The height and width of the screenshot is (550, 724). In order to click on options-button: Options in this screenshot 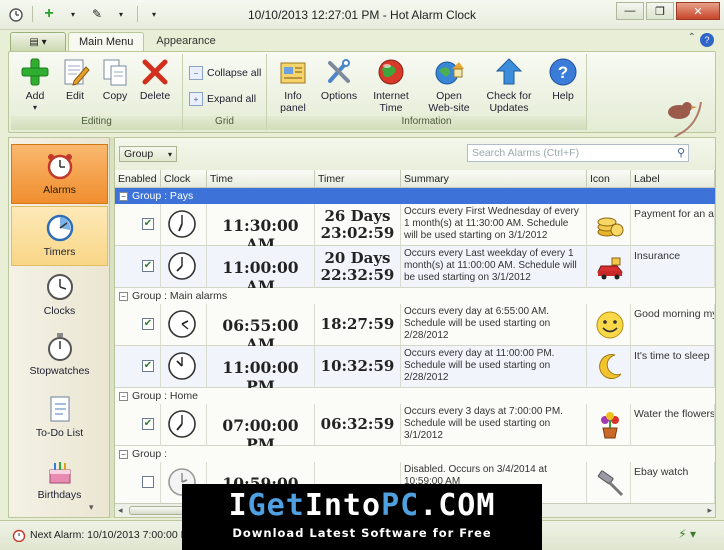, I will do `click(339, 79)`.